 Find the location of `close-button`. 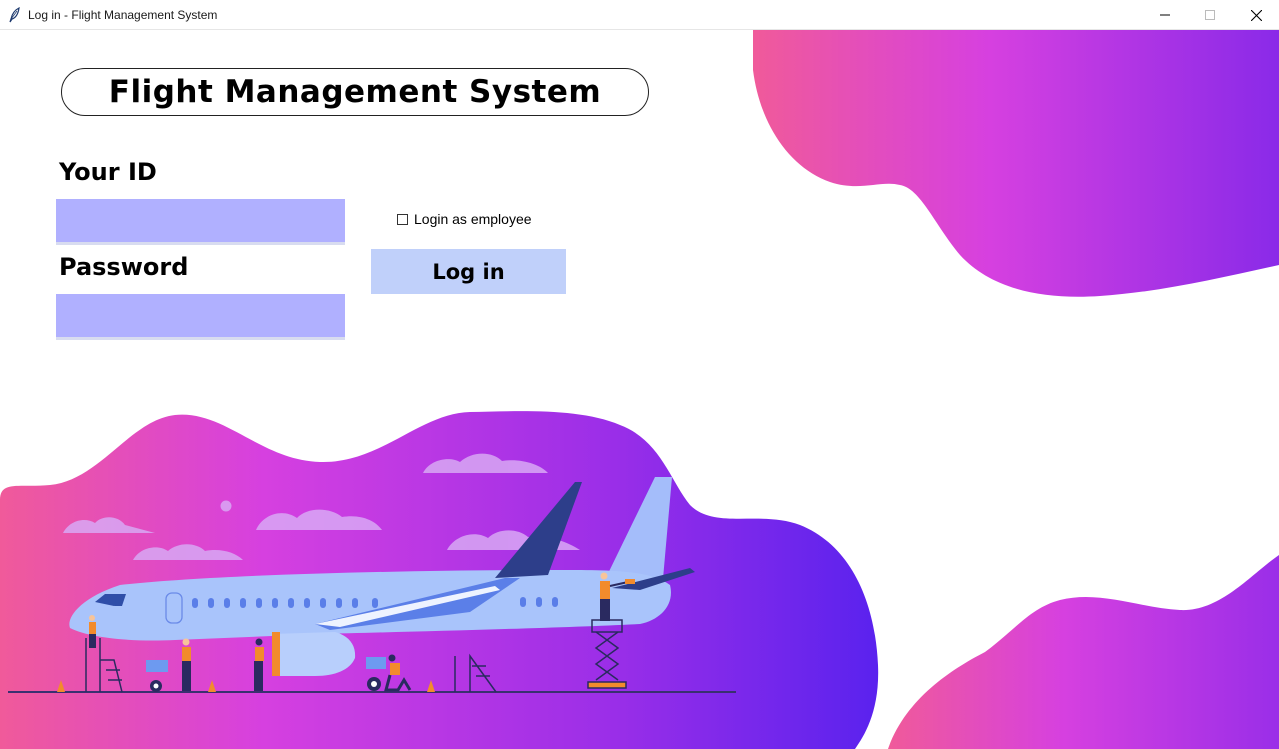

close-button is located at coordinates (1256, 15).